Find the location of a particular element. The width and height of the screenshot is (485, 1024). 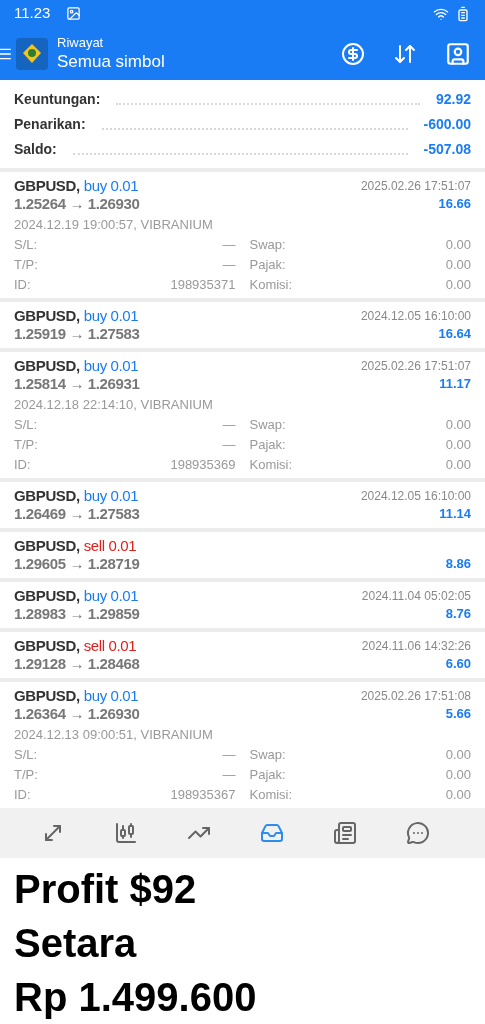

price-text: 1.25264 → 1.26930 is located at coordinates (77, 204).